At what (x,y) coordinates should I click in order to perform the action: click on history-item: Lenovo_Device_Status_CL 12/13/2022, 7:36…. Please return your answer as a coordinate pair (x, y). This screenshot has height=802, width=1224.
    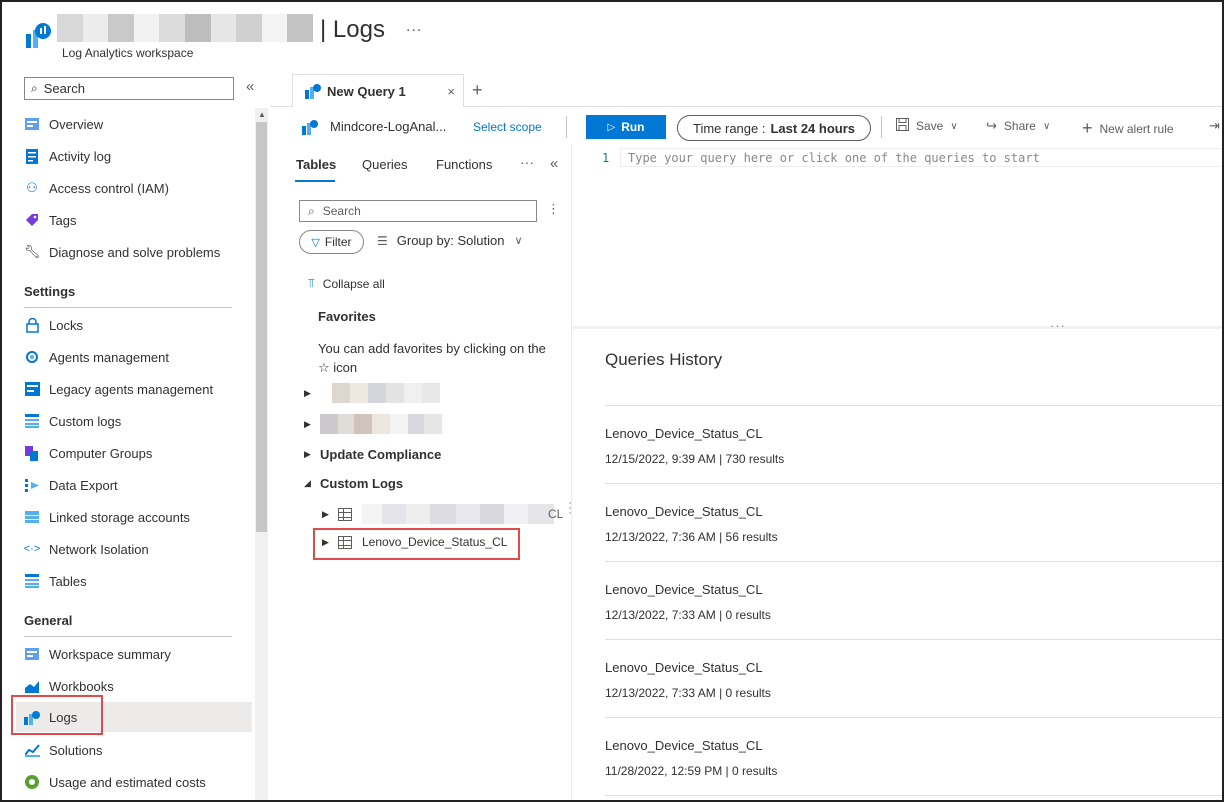
    Looking at the image, I should click on (913, 523).